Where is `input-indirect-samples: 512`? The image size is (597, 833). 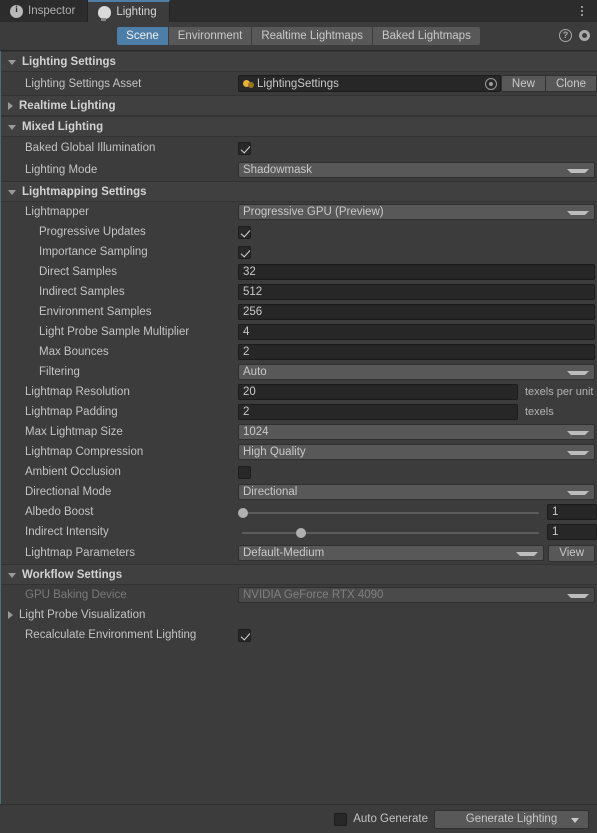
input-indirect-samples: 512 is located at coordinates (416, 292).